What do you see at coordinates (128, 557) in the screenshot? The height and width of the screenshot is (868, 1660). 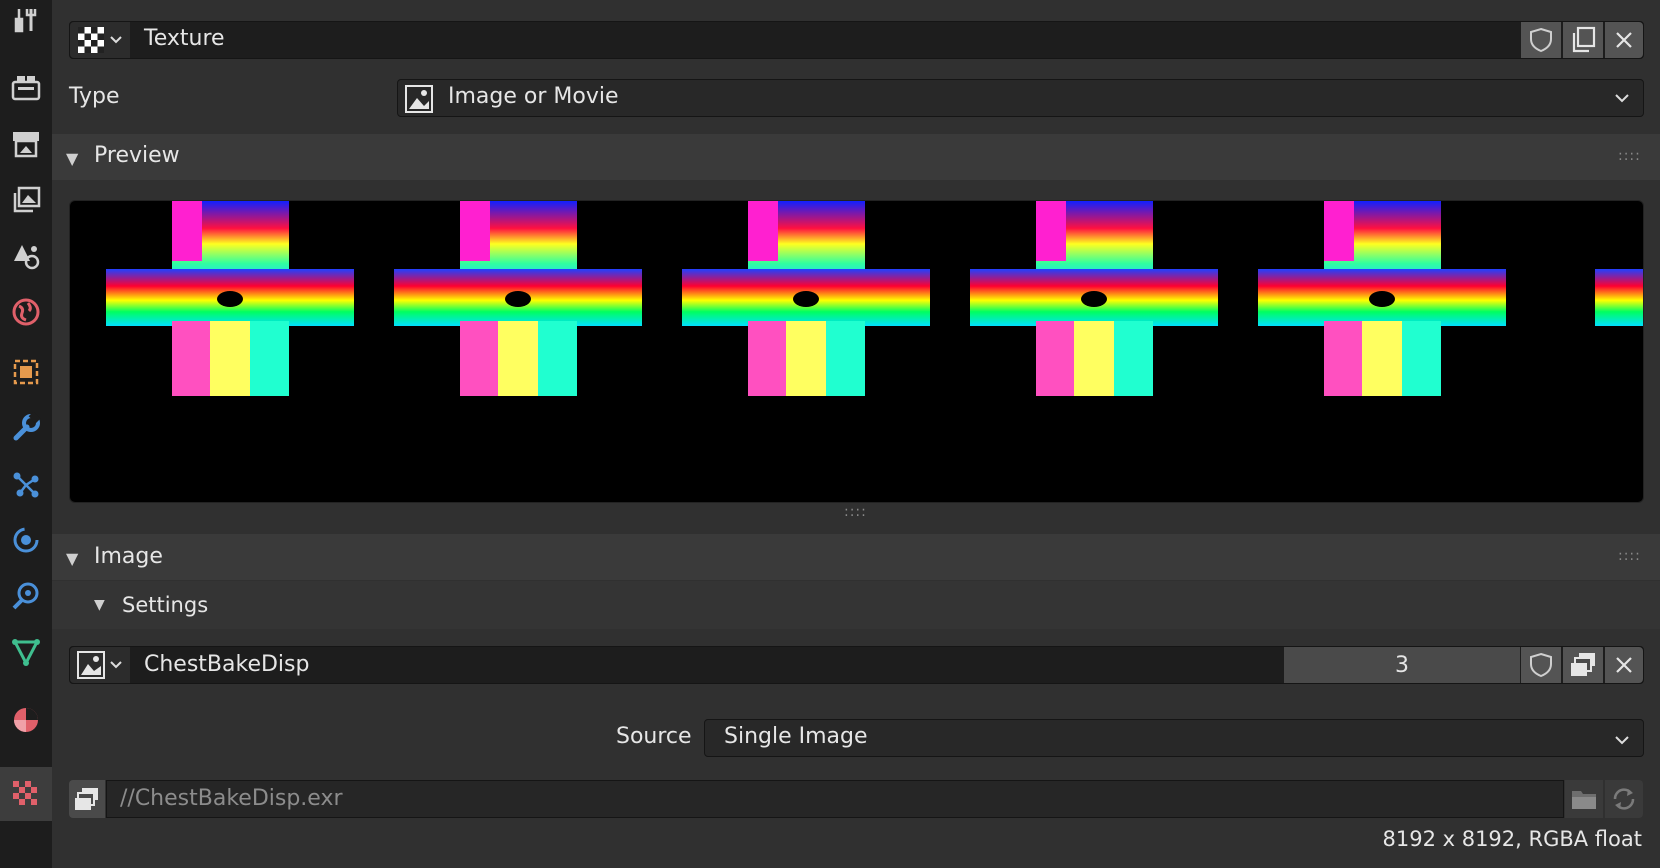 I see `image-panel-title: Image` at bounding box center [128, 557].